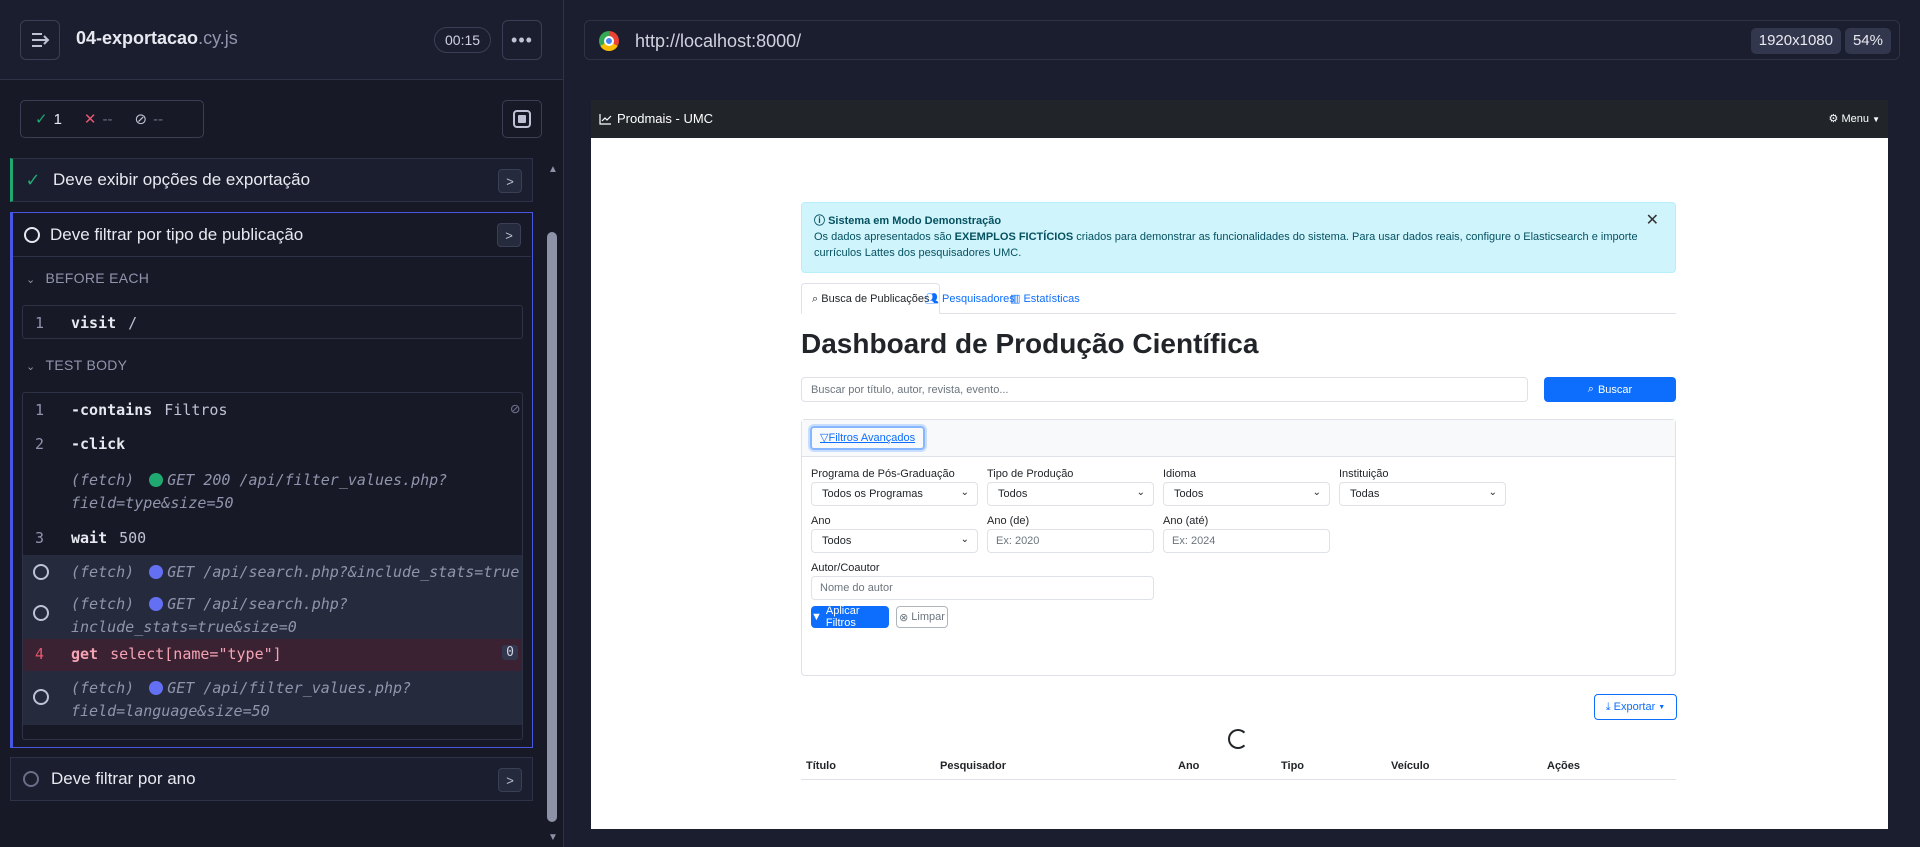 Image resolution: width=1920 pixels, height=847 pixels. What do you see at coordinates (552, 527) in the screenshot?
I see `scrollbar-thumb` at bounding box center [552, 527].